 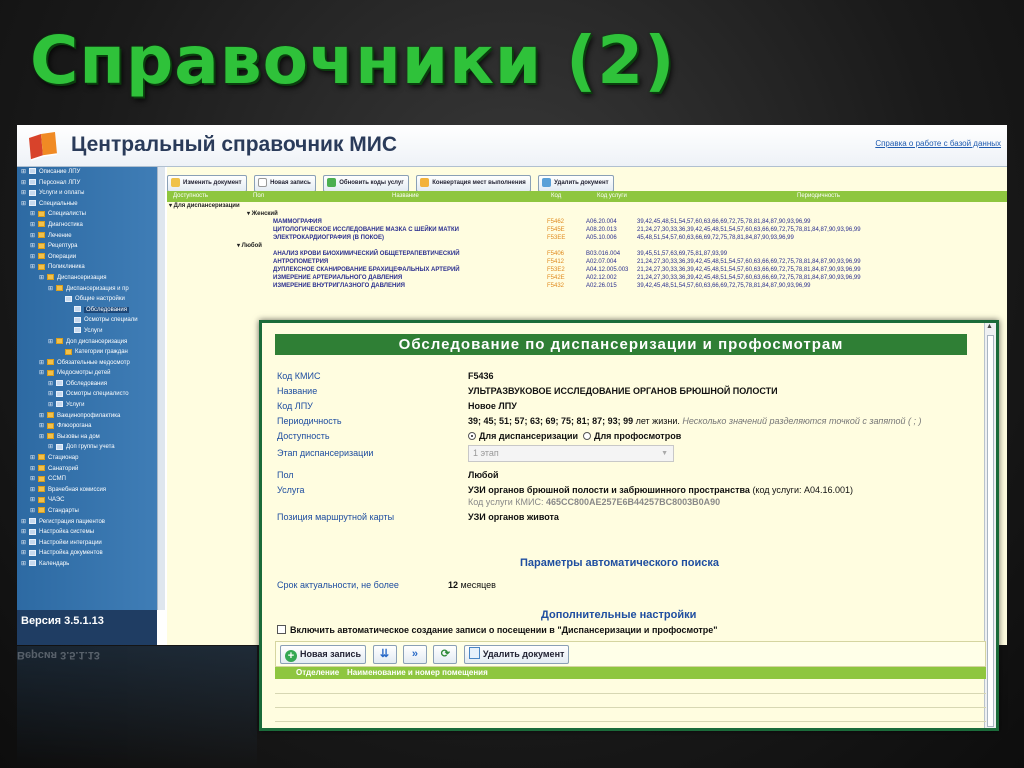 I want to click on nav-item: ⊞ Санаторий, so click(x=87, y=469).